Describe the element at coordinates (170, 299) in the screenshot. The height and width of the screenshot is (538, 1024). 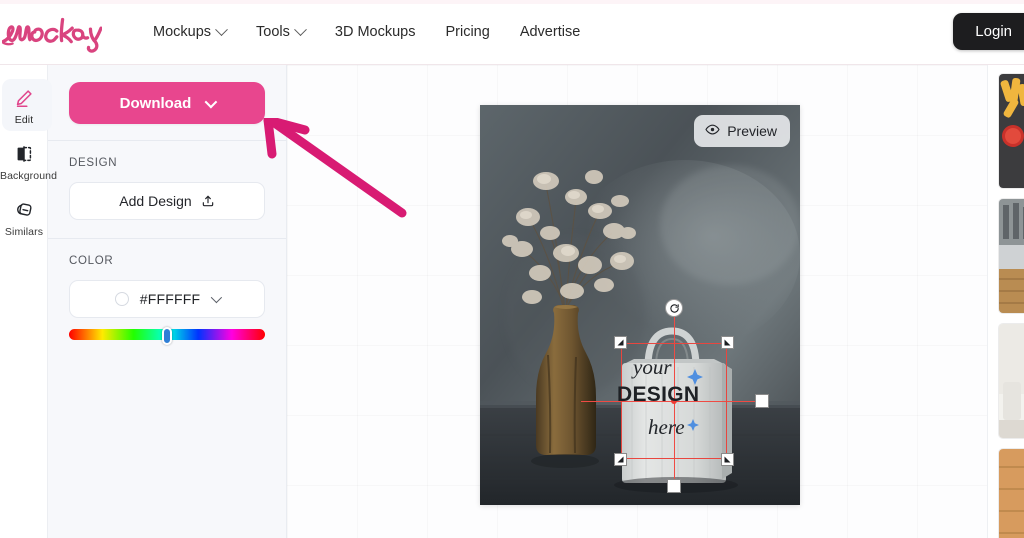
I see `color-hex-value: #FFFFFF` at that location.